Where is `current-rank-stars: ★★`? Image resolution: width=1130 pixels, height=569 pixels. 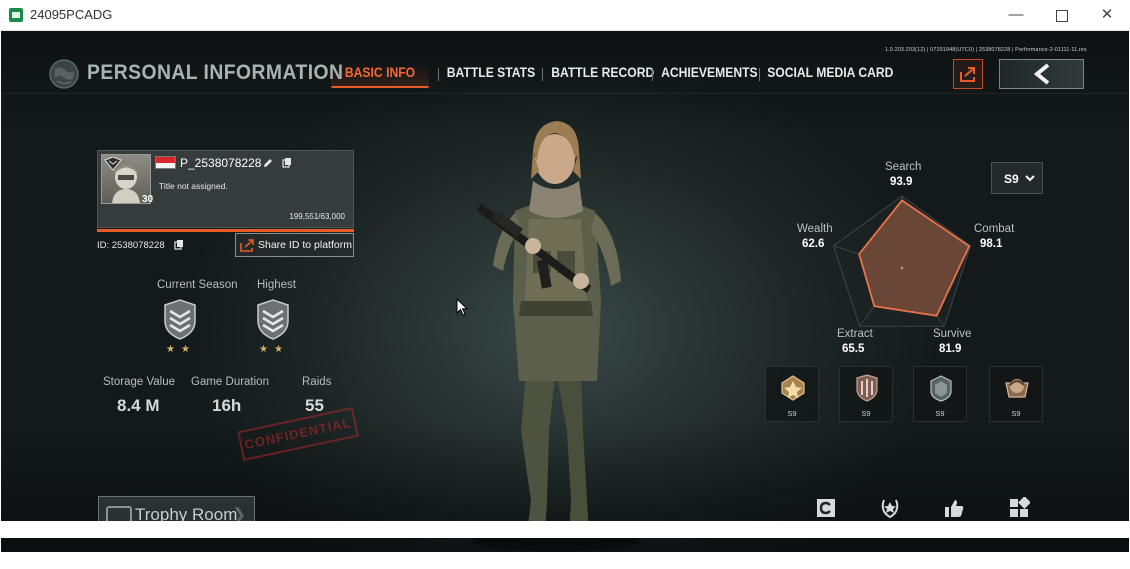
current-rank-stars: ★★ is located at coordinates (181, 349).